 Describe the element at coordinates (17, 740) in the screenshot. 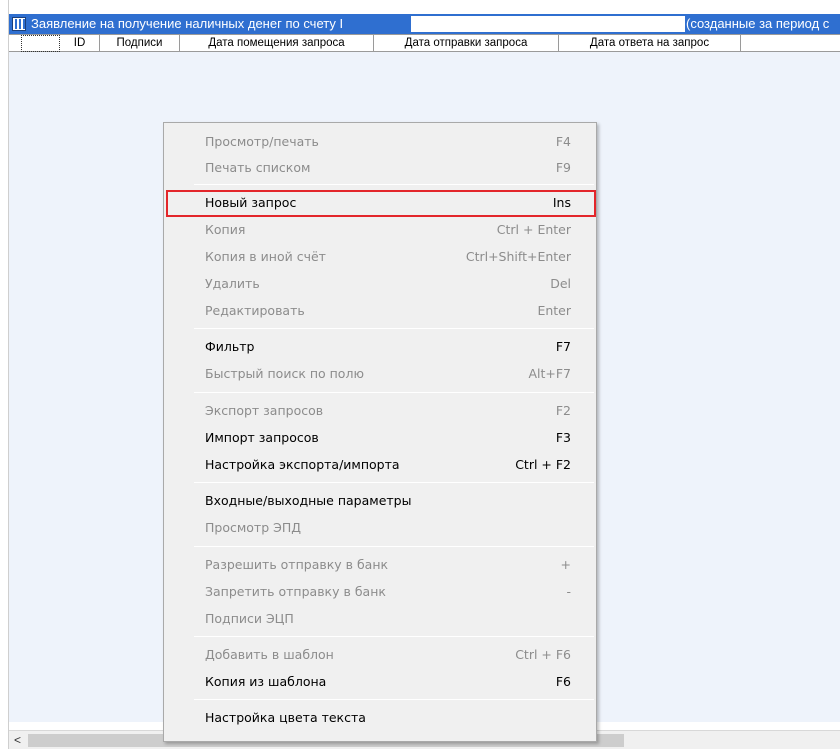

I see `scroll-left-arrow: <` at that location.